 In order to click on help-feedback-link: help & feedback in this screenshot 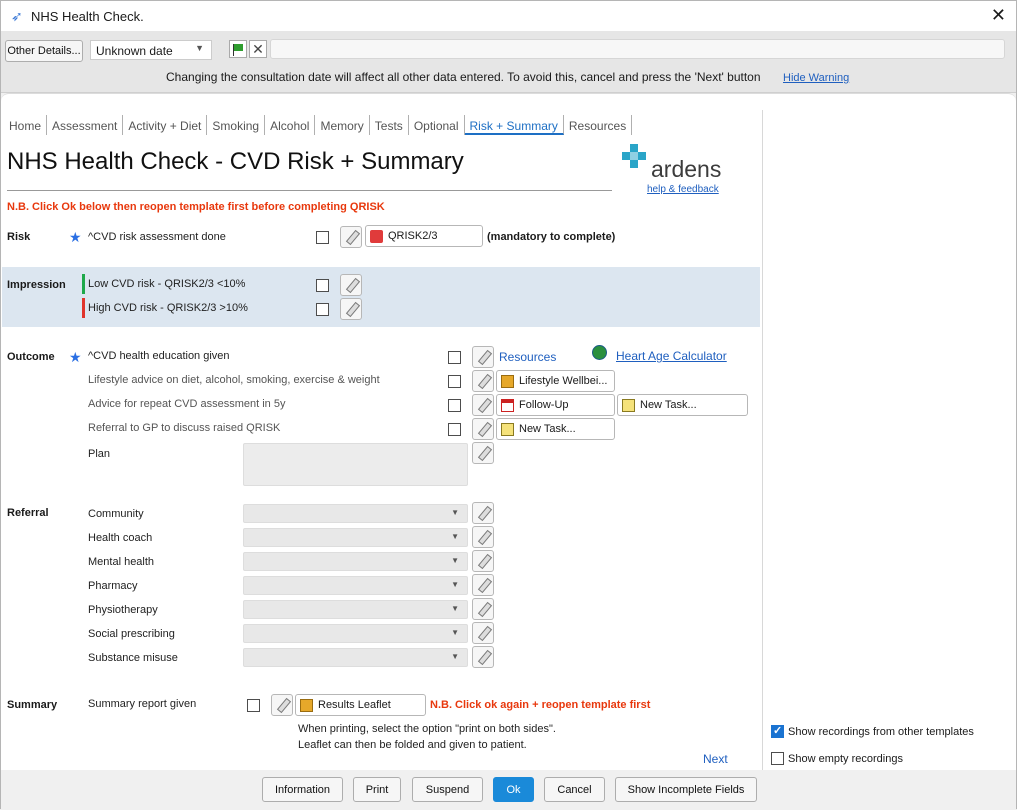, I will do `click(683, 189)`.